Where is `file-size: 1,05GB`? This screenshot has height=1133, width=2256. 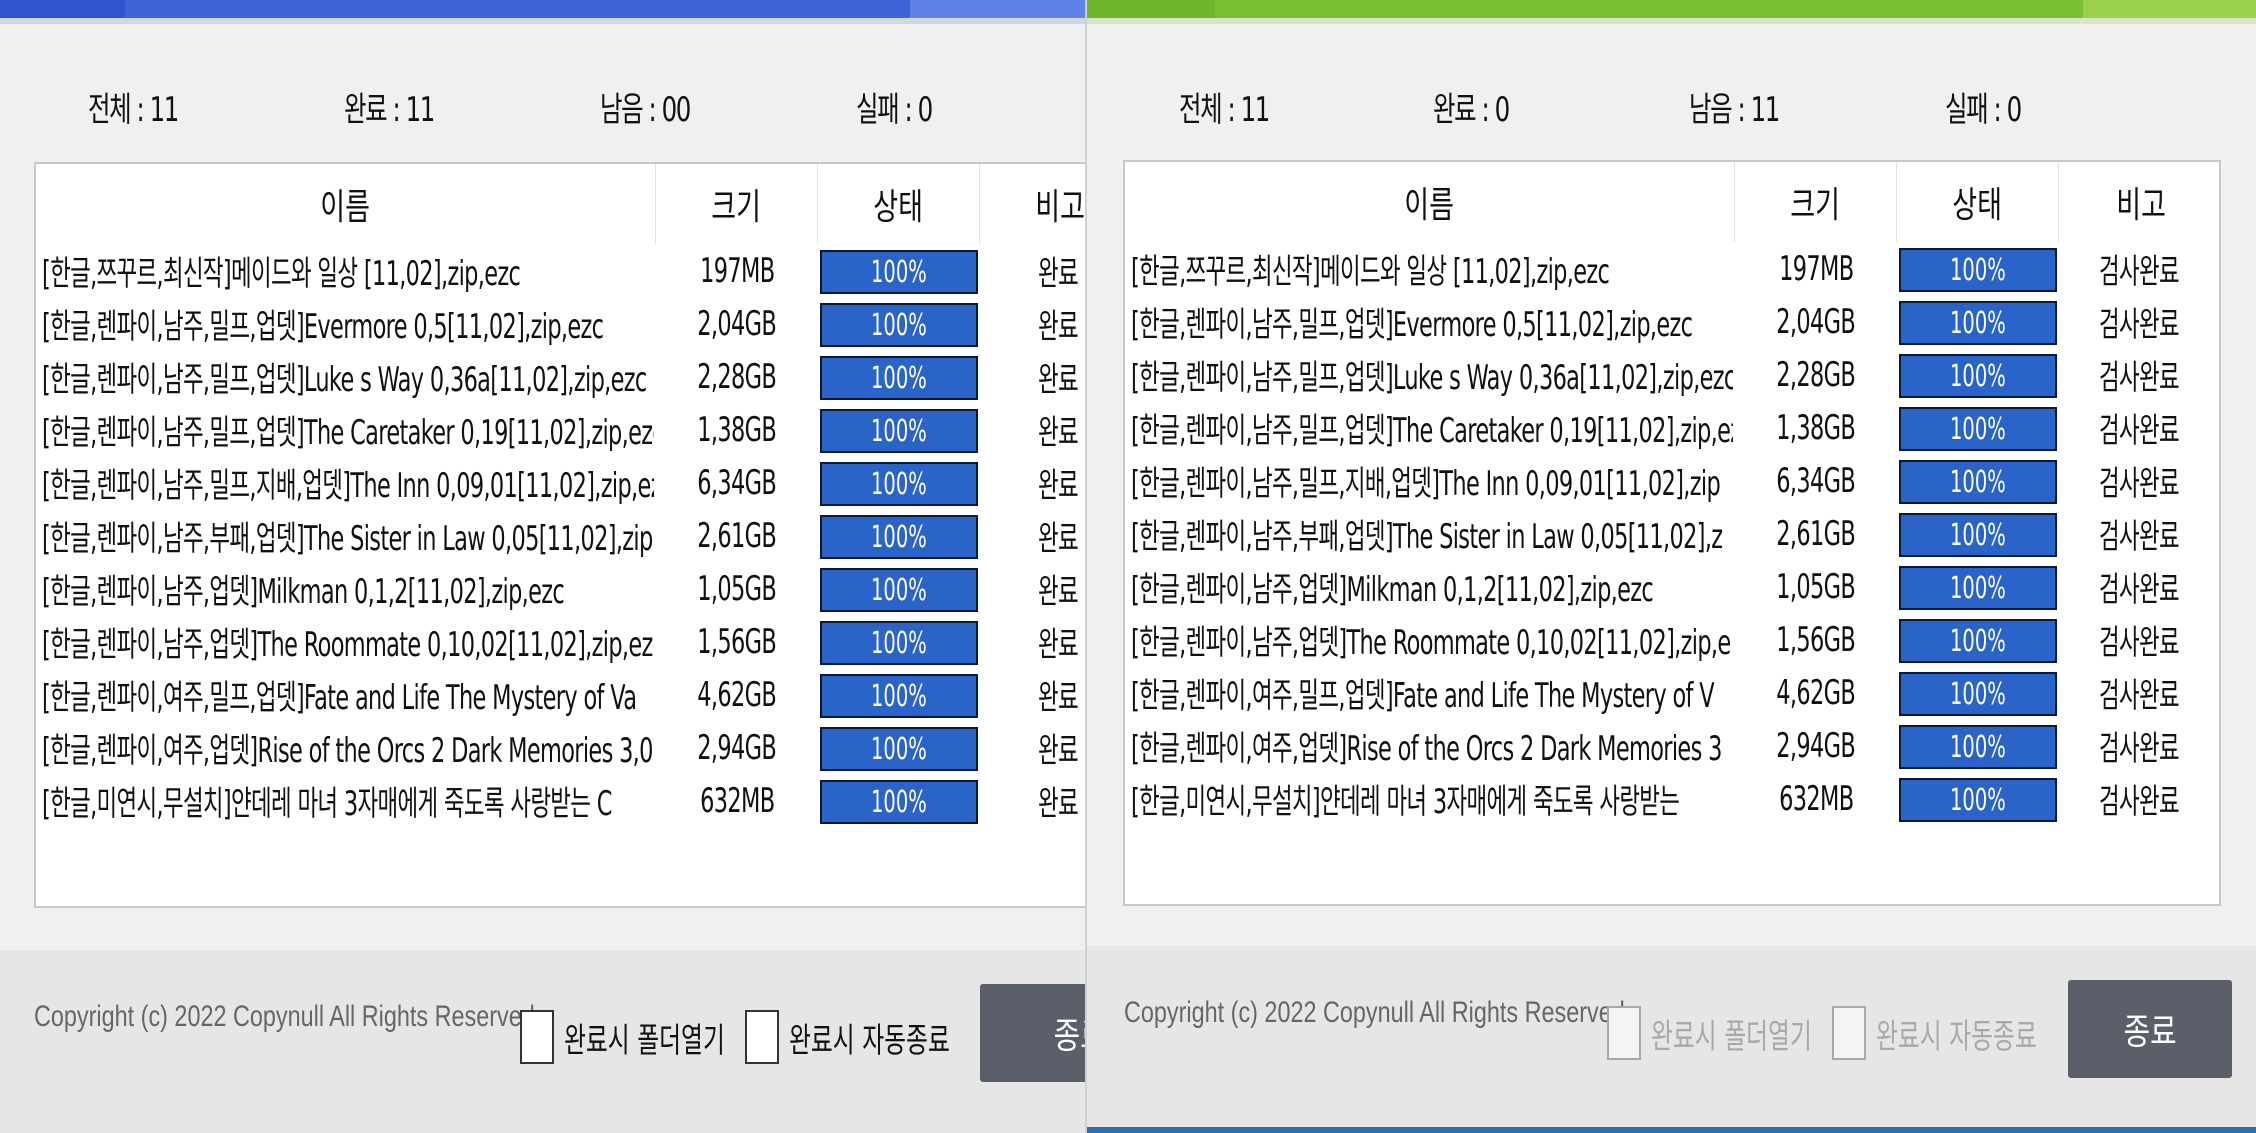 file-size: 1,05GB is located at coordinates (737, 588).